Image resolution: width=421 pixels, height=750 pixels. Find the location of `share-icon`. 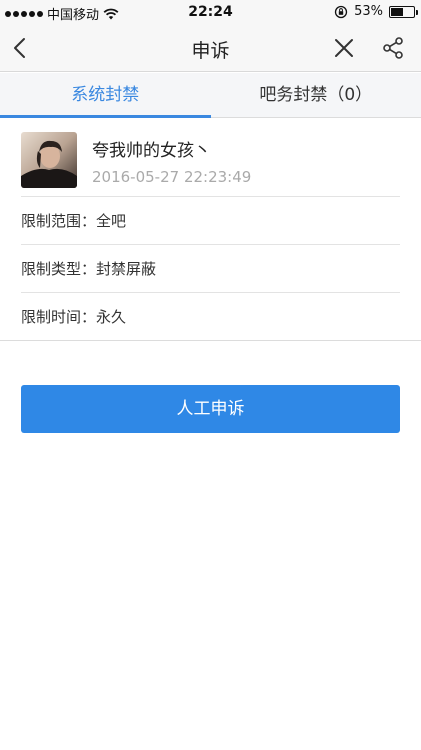

share-icon is located at coordinates (393, 48).